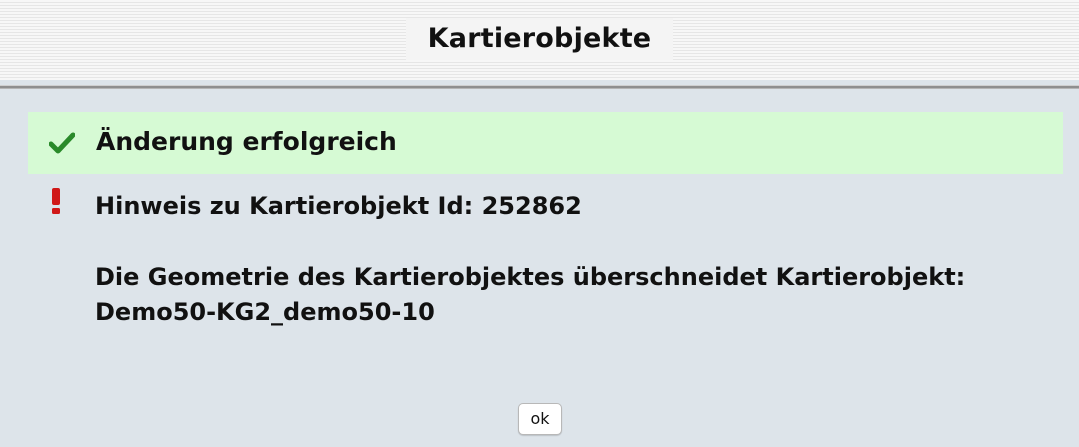 This screenshot has height=447, width=1079. I want to click on notice-heading: Hinweis zu Kartierobjekt Id: 252862, so click(338, 206).